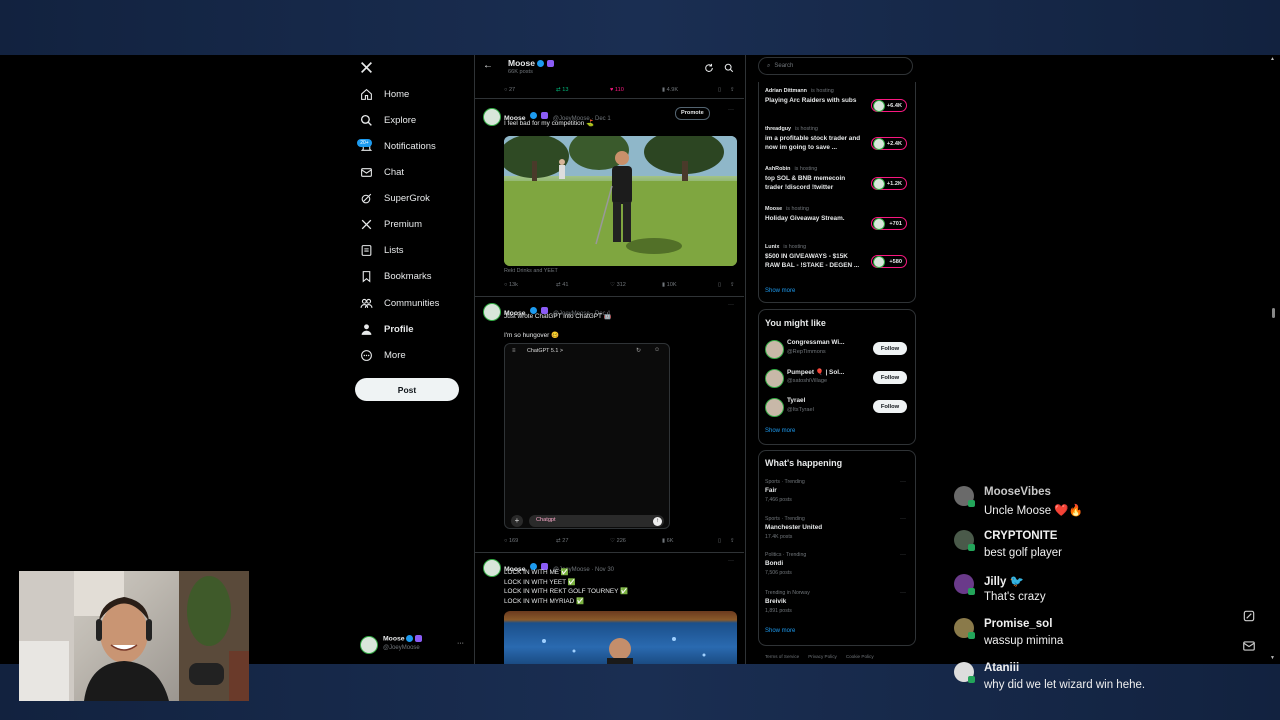 The height and width of the screenshot is (720, 1280). I want to click on follow-show-more-link: Show more, so click(780, 431).